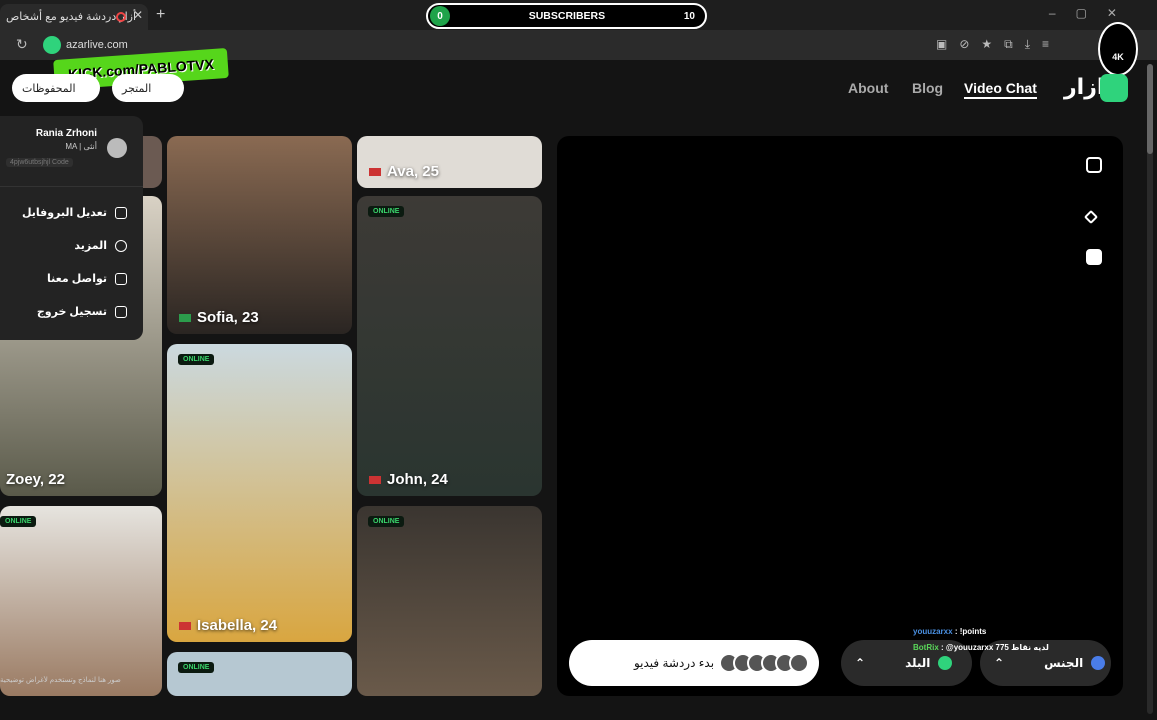 The height and width of the screenshot is (720, 1157). What do you see at coordinates (404, 171) in the screenshot?
I see `card-name: Ava, 25` at bounding box center [404, 171].